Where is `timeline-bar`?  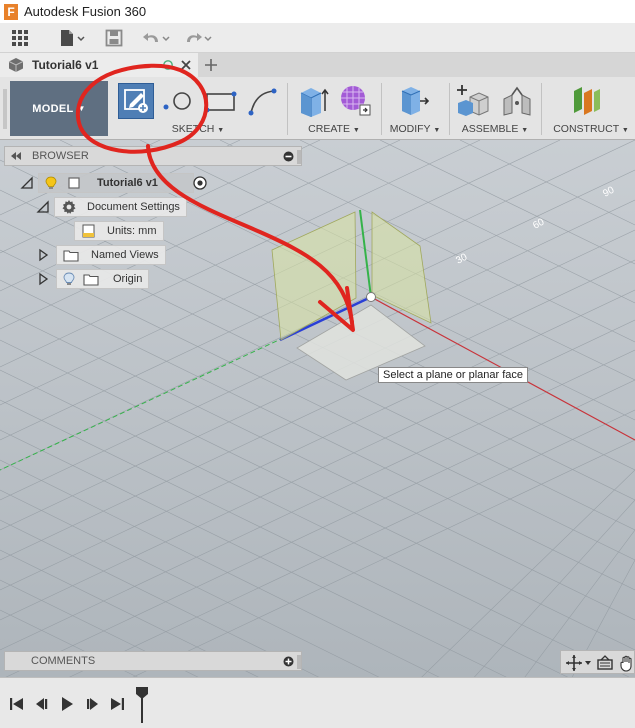
timeline-bar is located at coordinates (317, 702).